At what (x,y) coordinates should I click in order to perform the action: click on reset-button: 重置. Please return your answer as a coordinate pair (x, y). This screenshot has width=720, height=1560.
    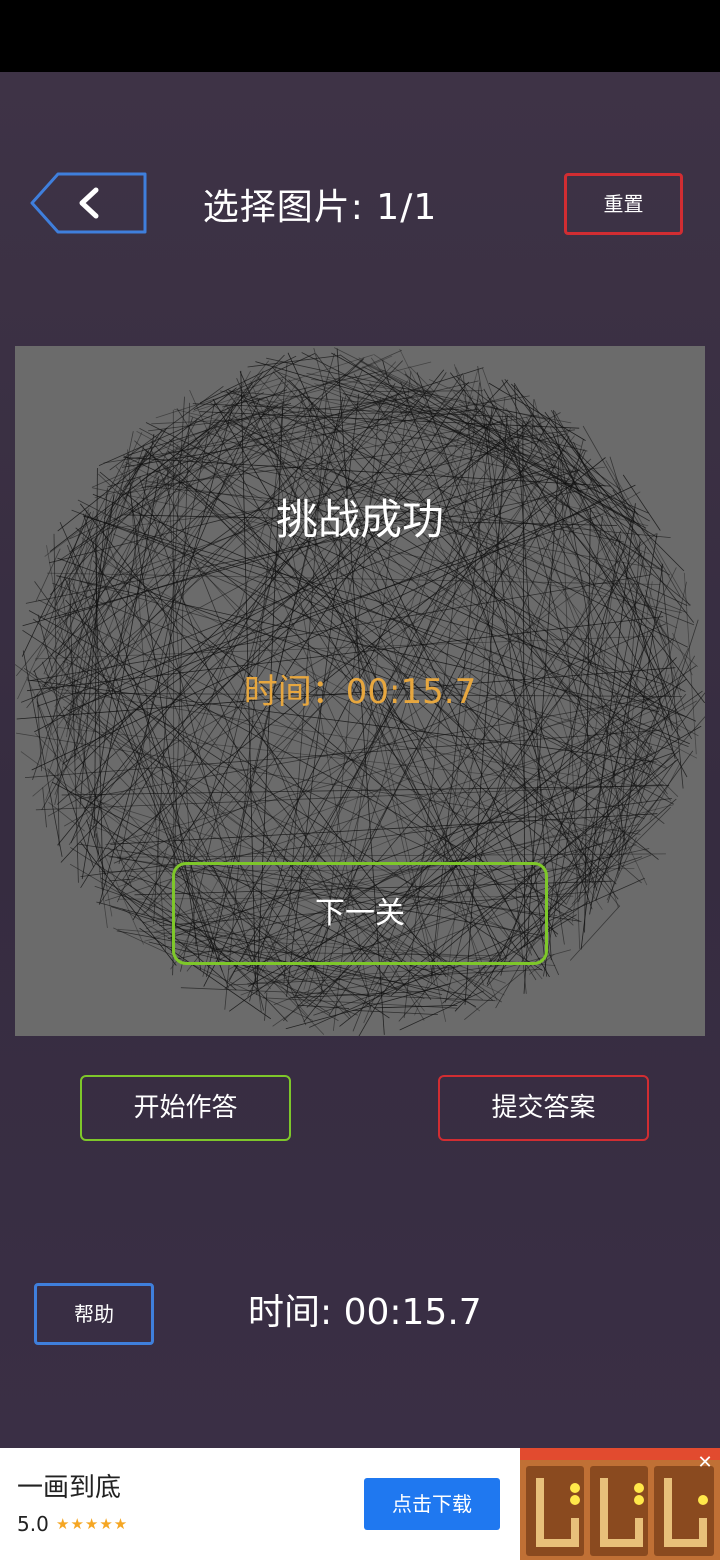
    Looking at the image, I should click on (623, 204).